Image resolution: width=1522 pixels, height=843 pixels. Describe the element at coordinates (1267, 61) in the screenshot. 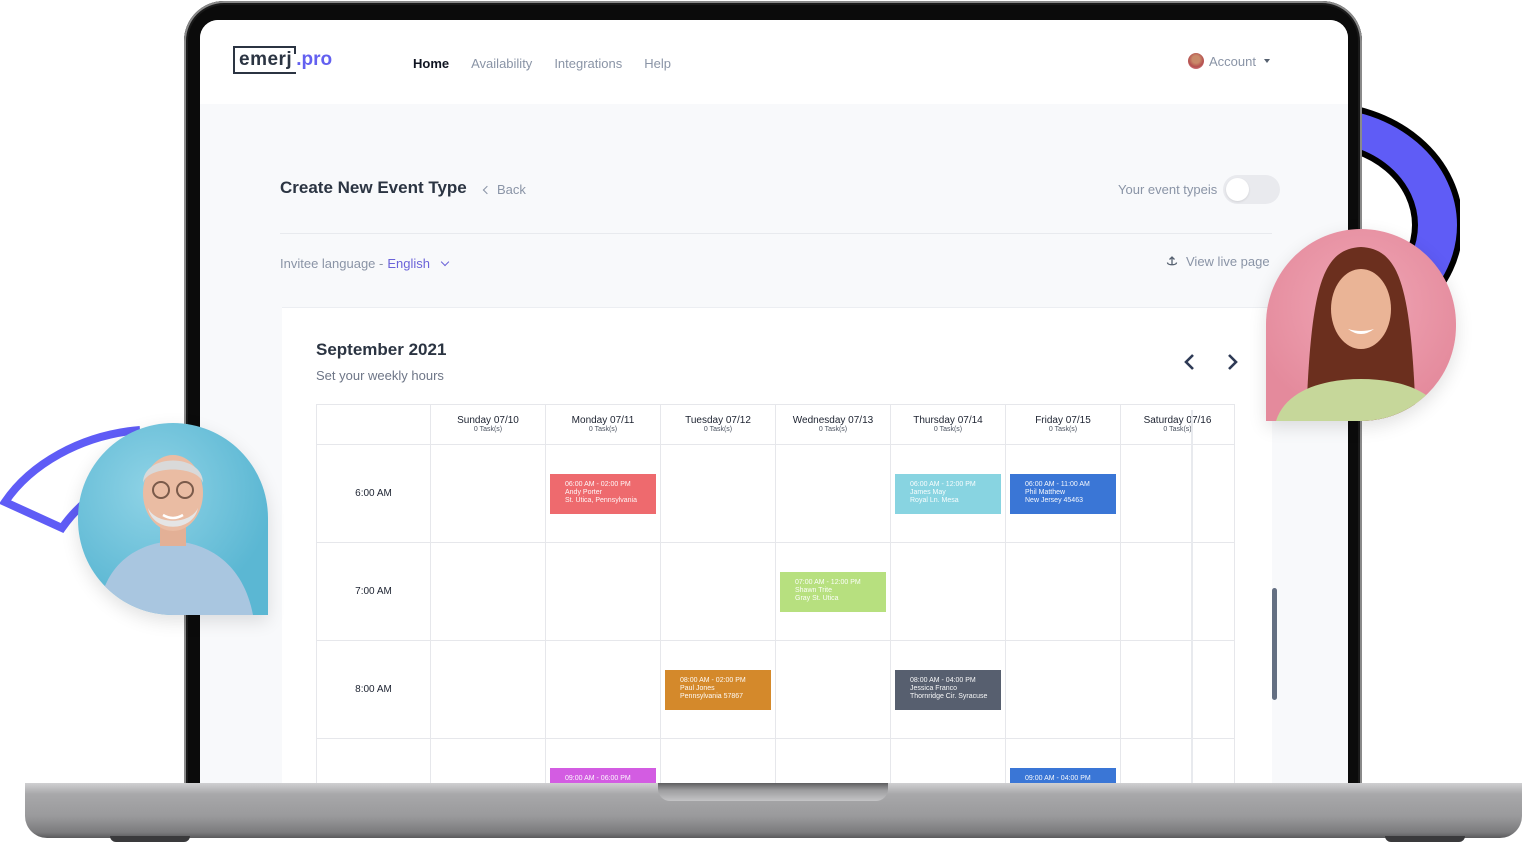

I see `caret-down-icon` at that location.